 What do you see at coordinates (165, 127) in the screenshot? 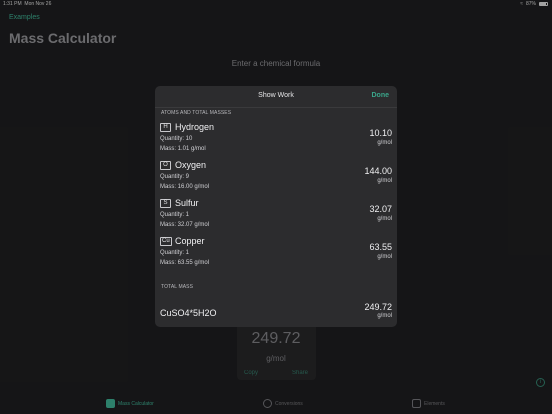
I see `element-symbol: H` at bounding box center [165, 127].